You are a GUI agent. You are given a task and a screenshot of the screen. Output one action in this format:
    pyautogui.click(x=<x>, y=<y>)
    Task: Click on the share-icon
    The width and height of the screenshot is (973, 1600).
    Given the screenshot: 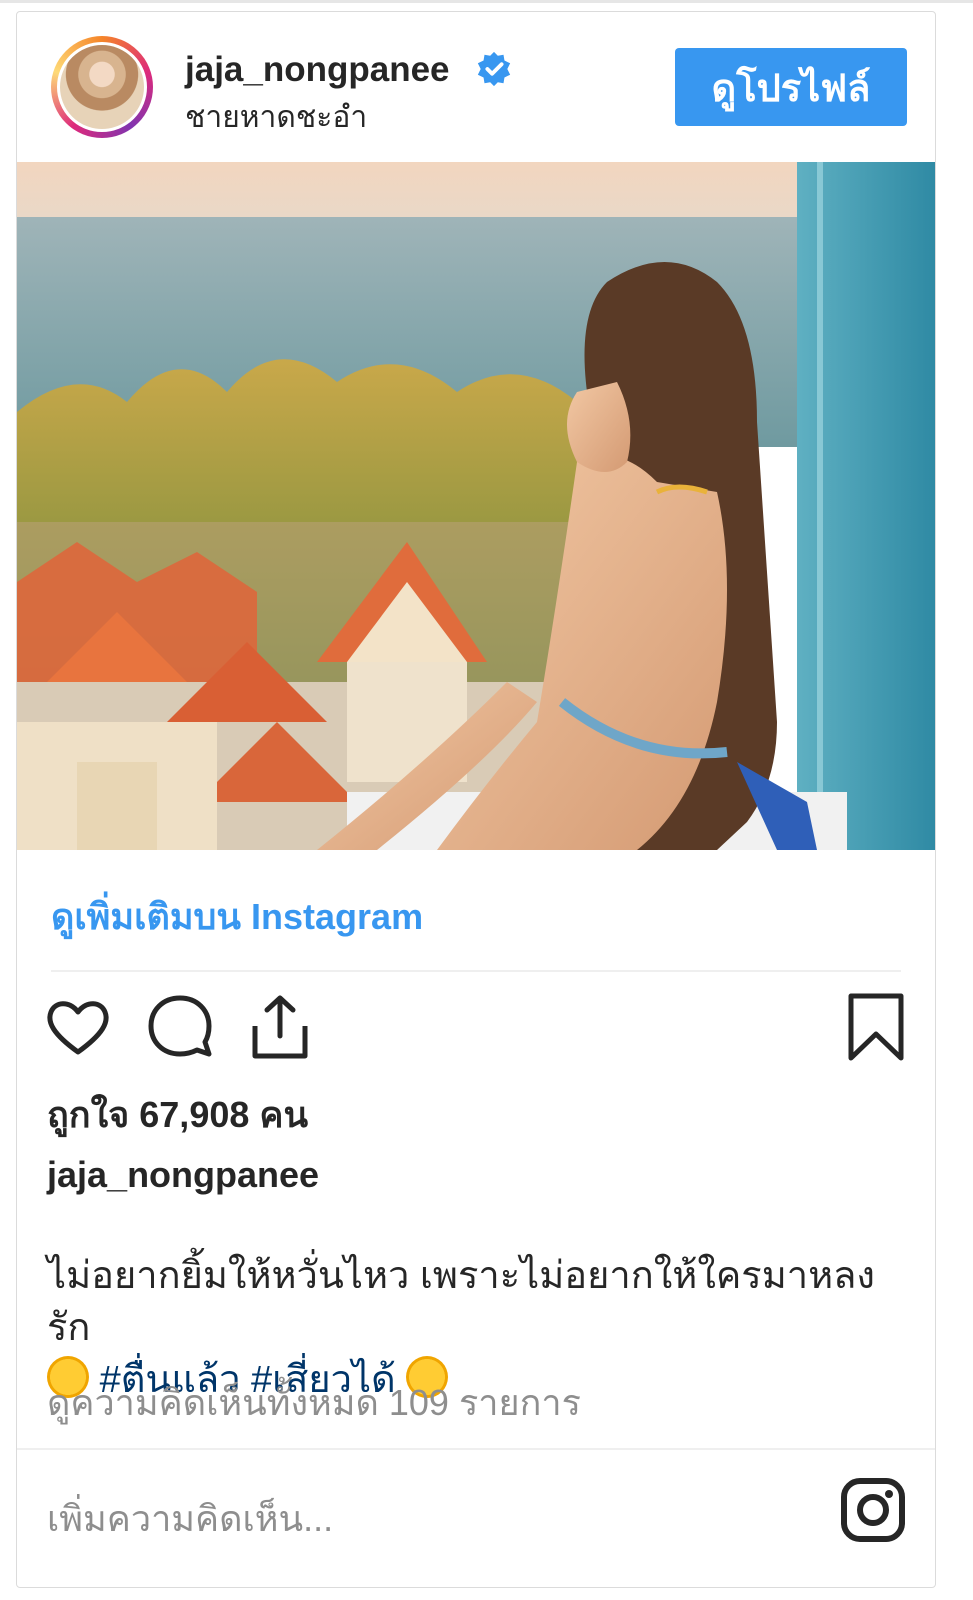 What is the action you would take?
    pyautogui.click(x=280, y=1027)
    